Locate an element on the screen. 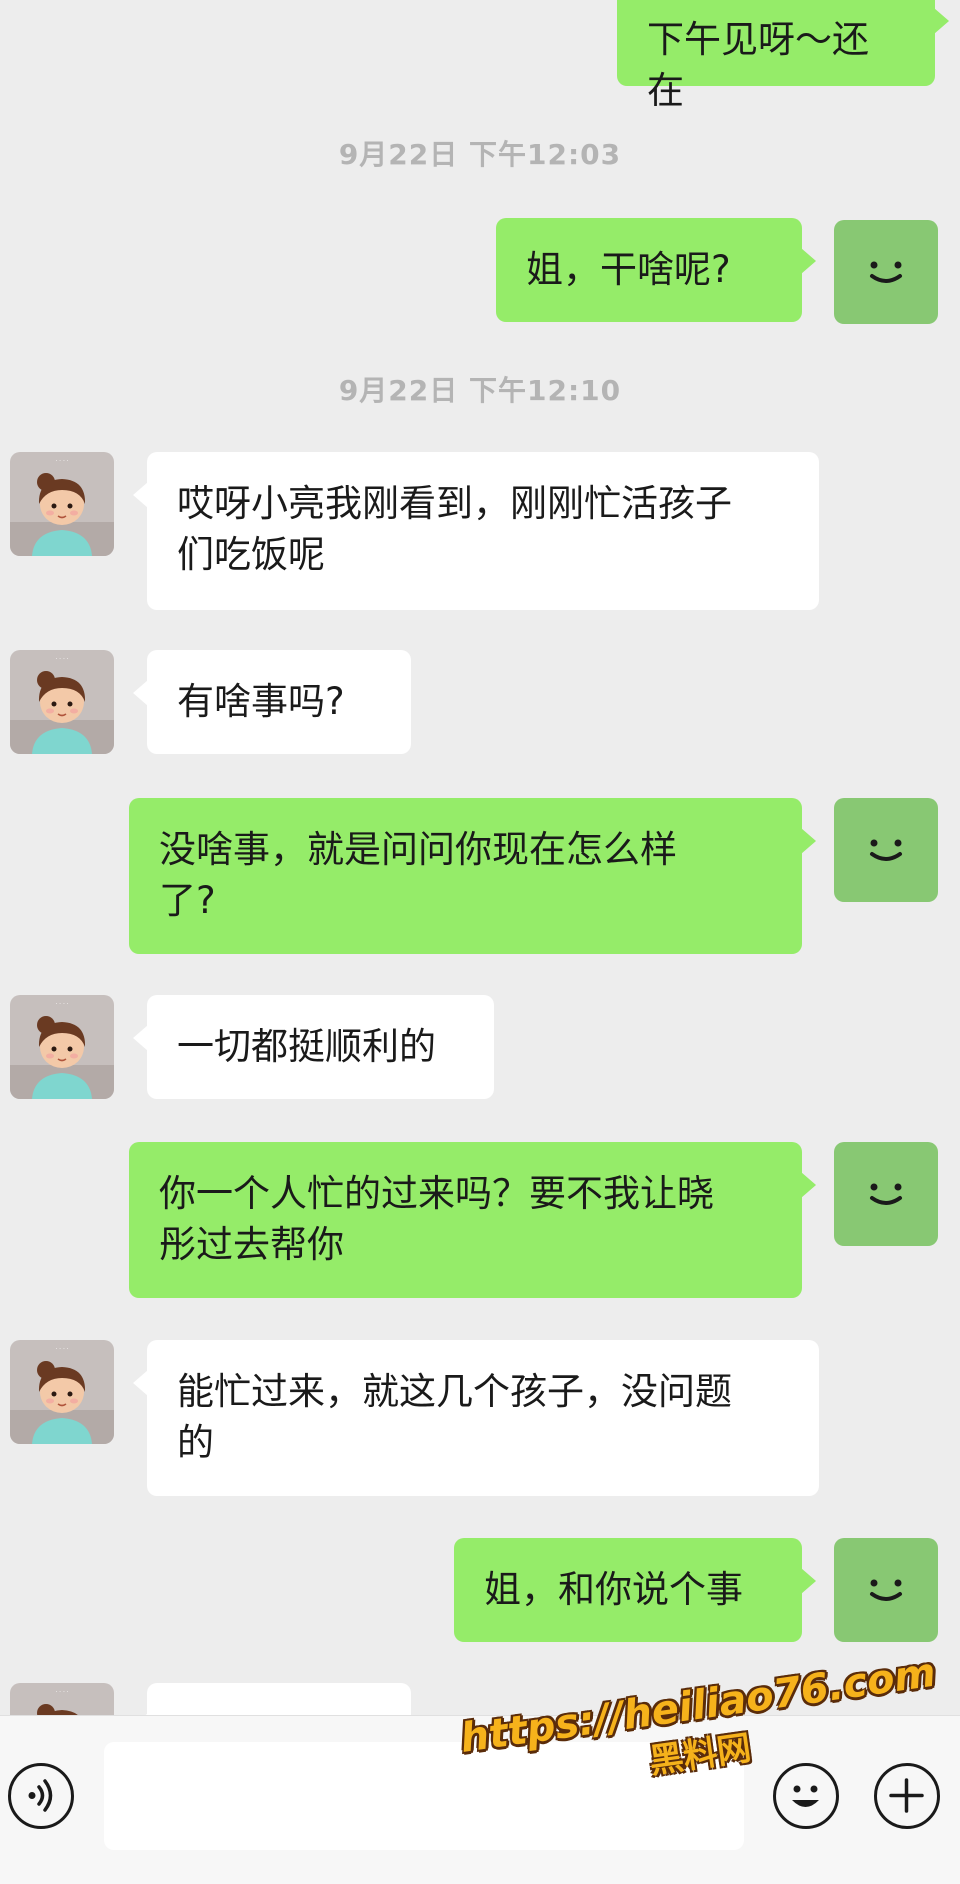  voice-icon is located at coordinates (40, 1795).